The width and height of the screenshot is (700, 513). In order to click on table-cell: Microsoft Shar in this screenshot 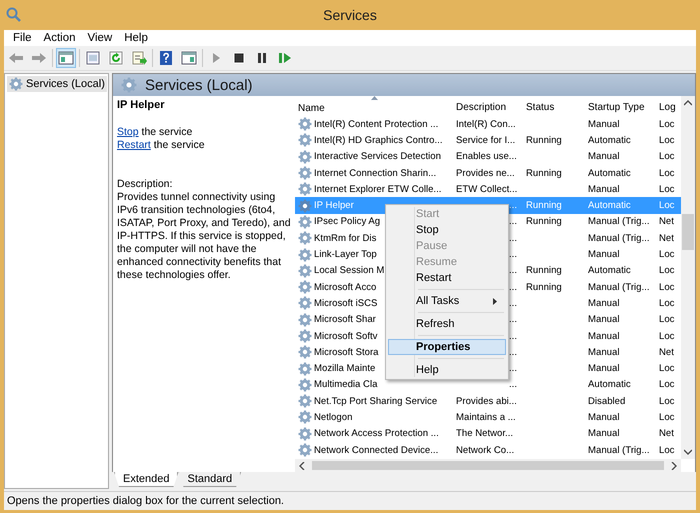, I will do `click(345, 320)`.